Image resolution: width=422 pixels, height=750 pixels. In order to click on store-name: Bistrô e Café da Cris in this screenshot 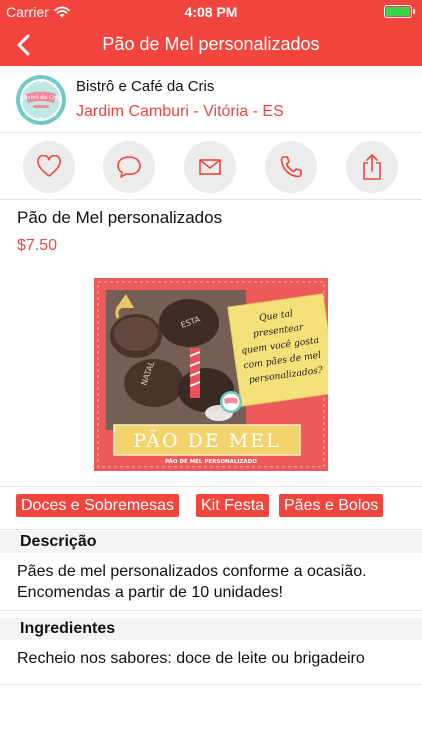, I will do `click(145, 86)`.